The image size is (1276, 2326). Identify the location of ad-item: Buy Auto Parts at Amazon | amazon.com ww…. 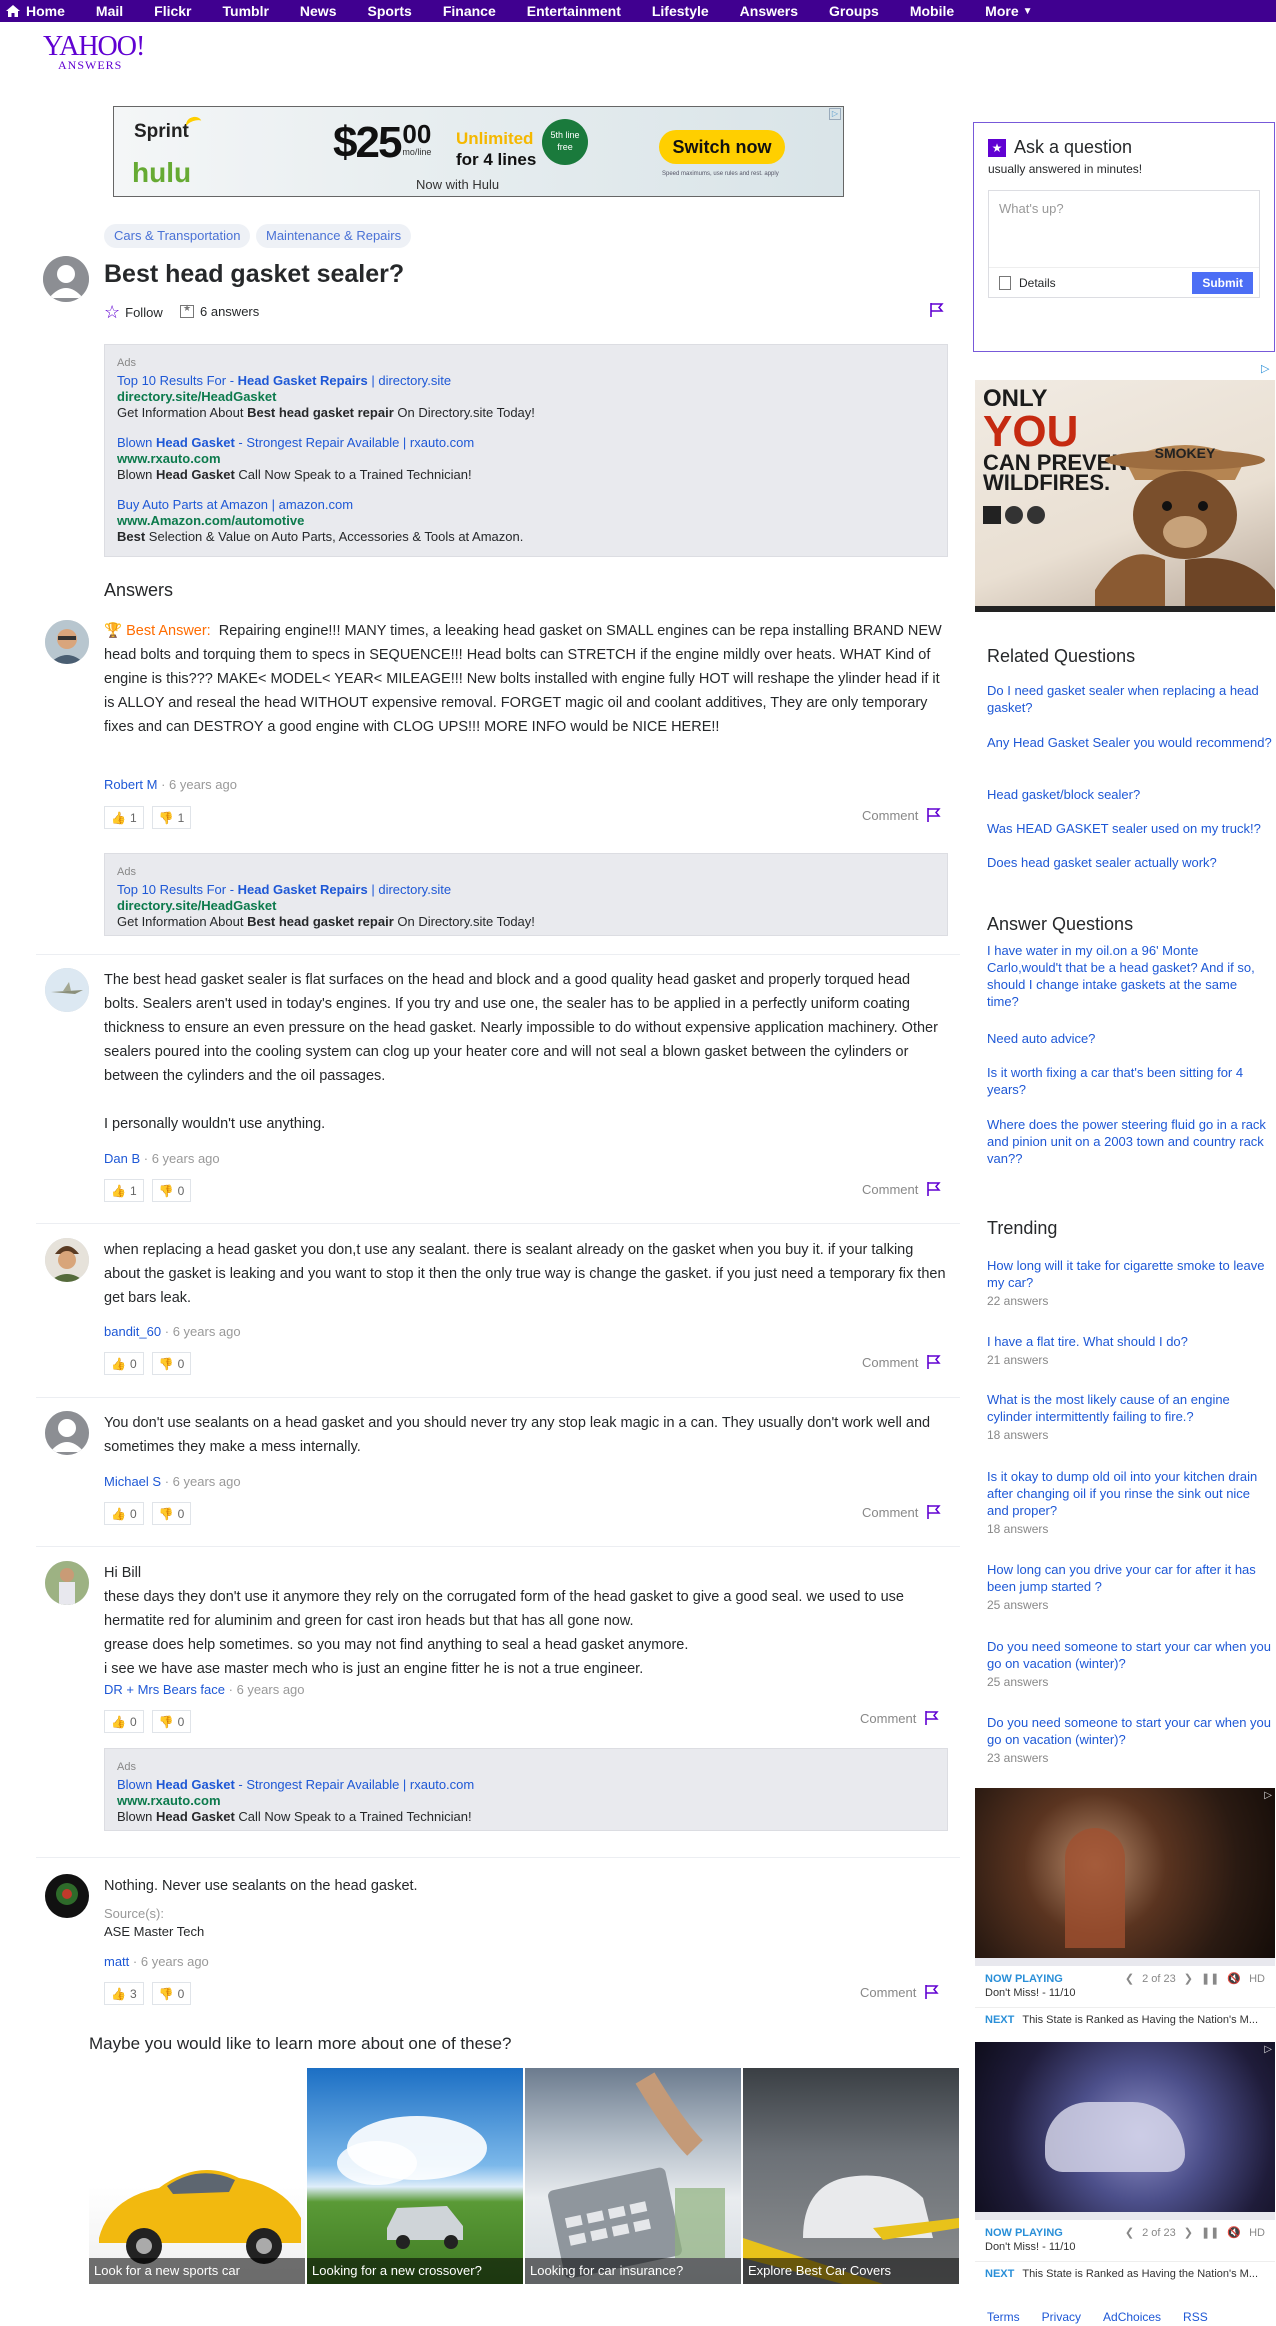
(526, 521).